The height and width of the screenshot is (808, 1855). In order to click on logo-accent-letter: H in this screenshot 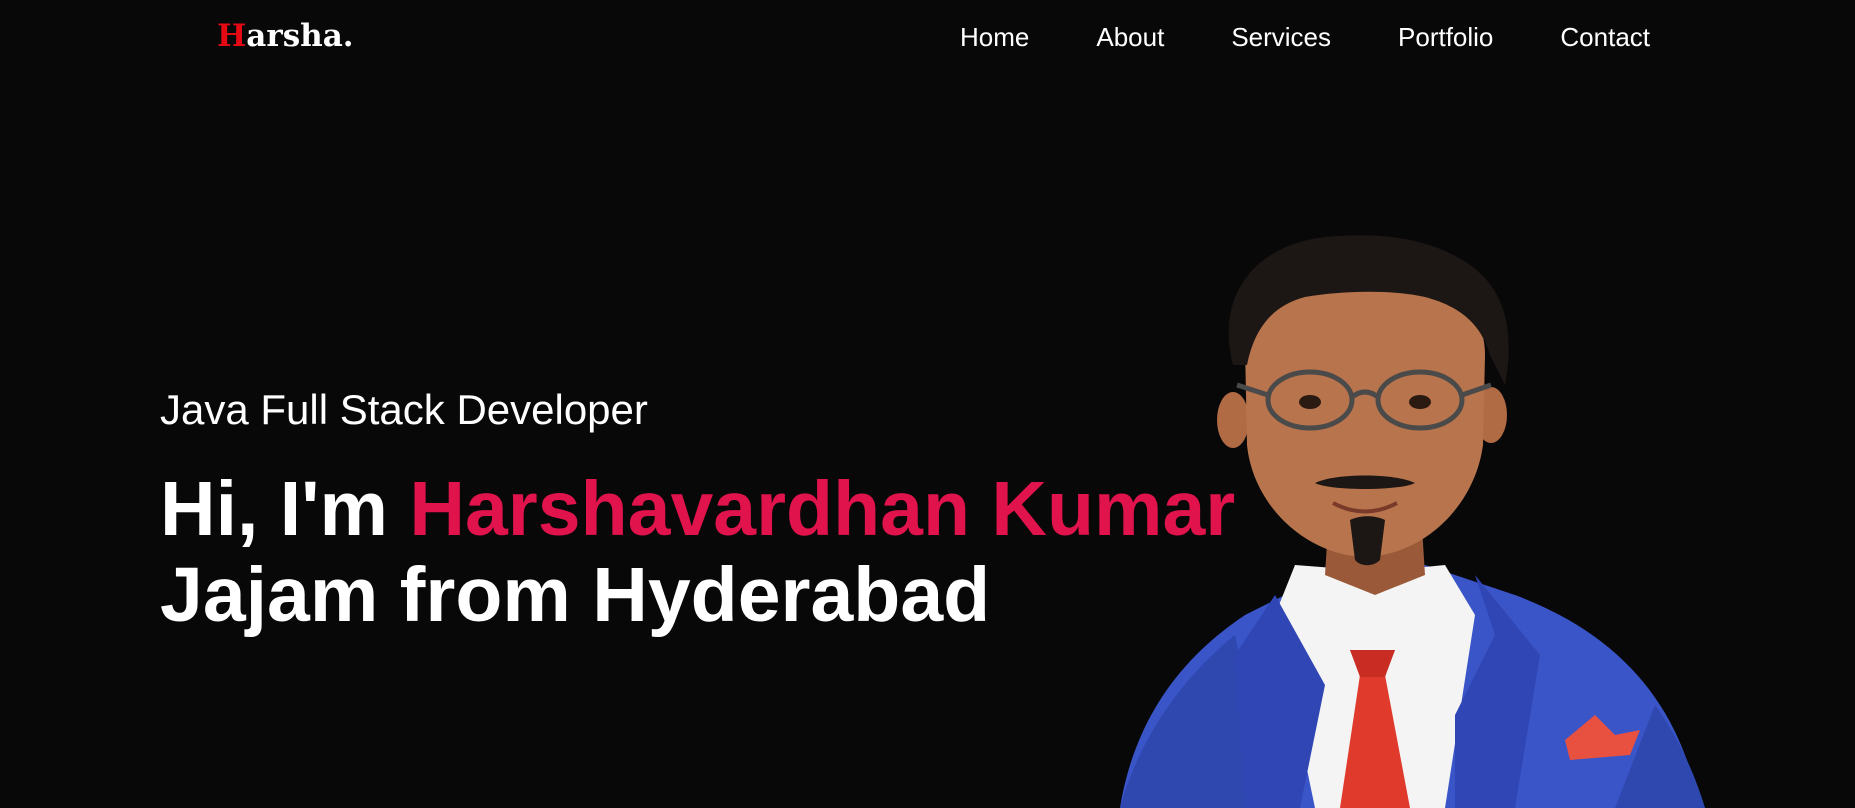, I will do `click(232, 36)`.